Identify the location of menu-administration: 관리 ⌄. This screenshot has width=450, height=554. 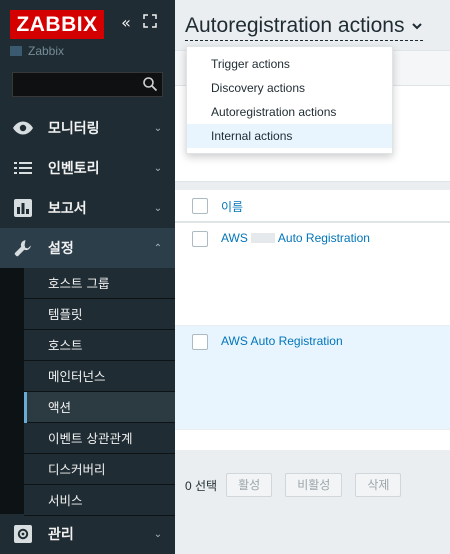
(87, 534).